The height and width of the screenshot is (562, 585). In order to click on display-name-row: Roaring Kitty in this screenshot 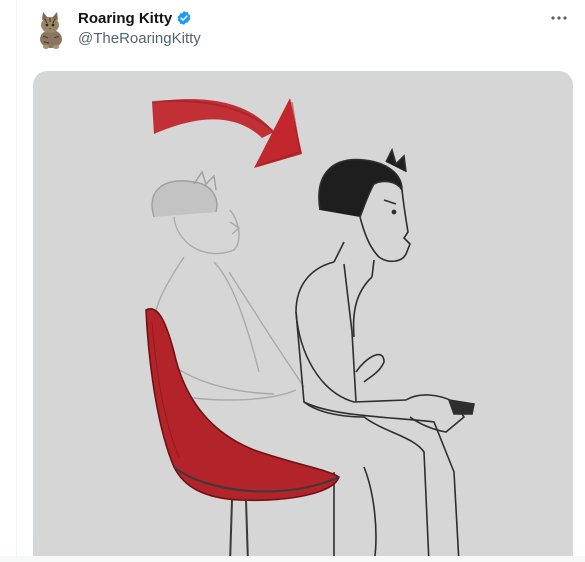, I will do `click(139, 18)`.